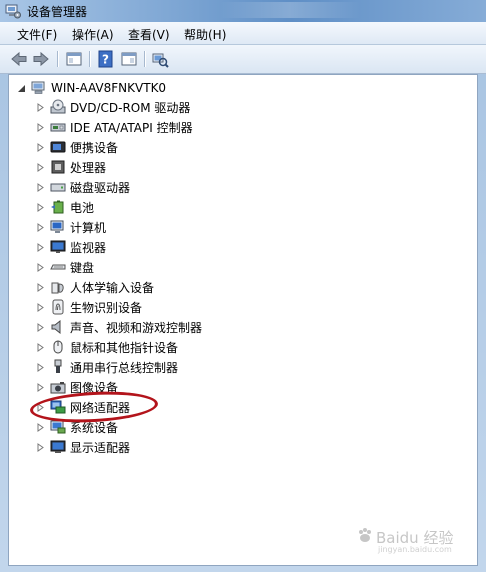  Describe the element at coordinates (290, 10) in the screenshot. I see `title-glare` at that location.